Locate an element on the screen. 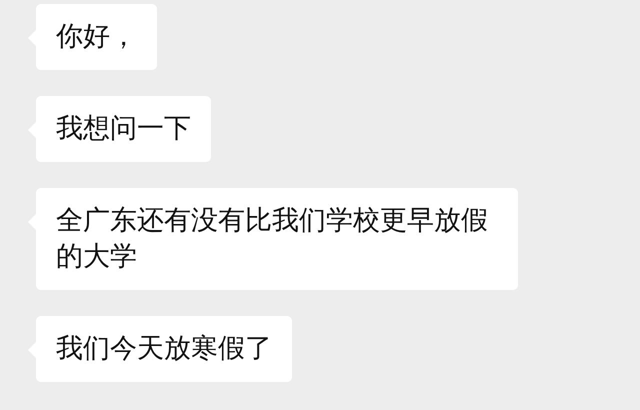 The width and height of the screenshot is (640, 410). message-bubble: 我想问一下 is located at coordinates (123, 129).